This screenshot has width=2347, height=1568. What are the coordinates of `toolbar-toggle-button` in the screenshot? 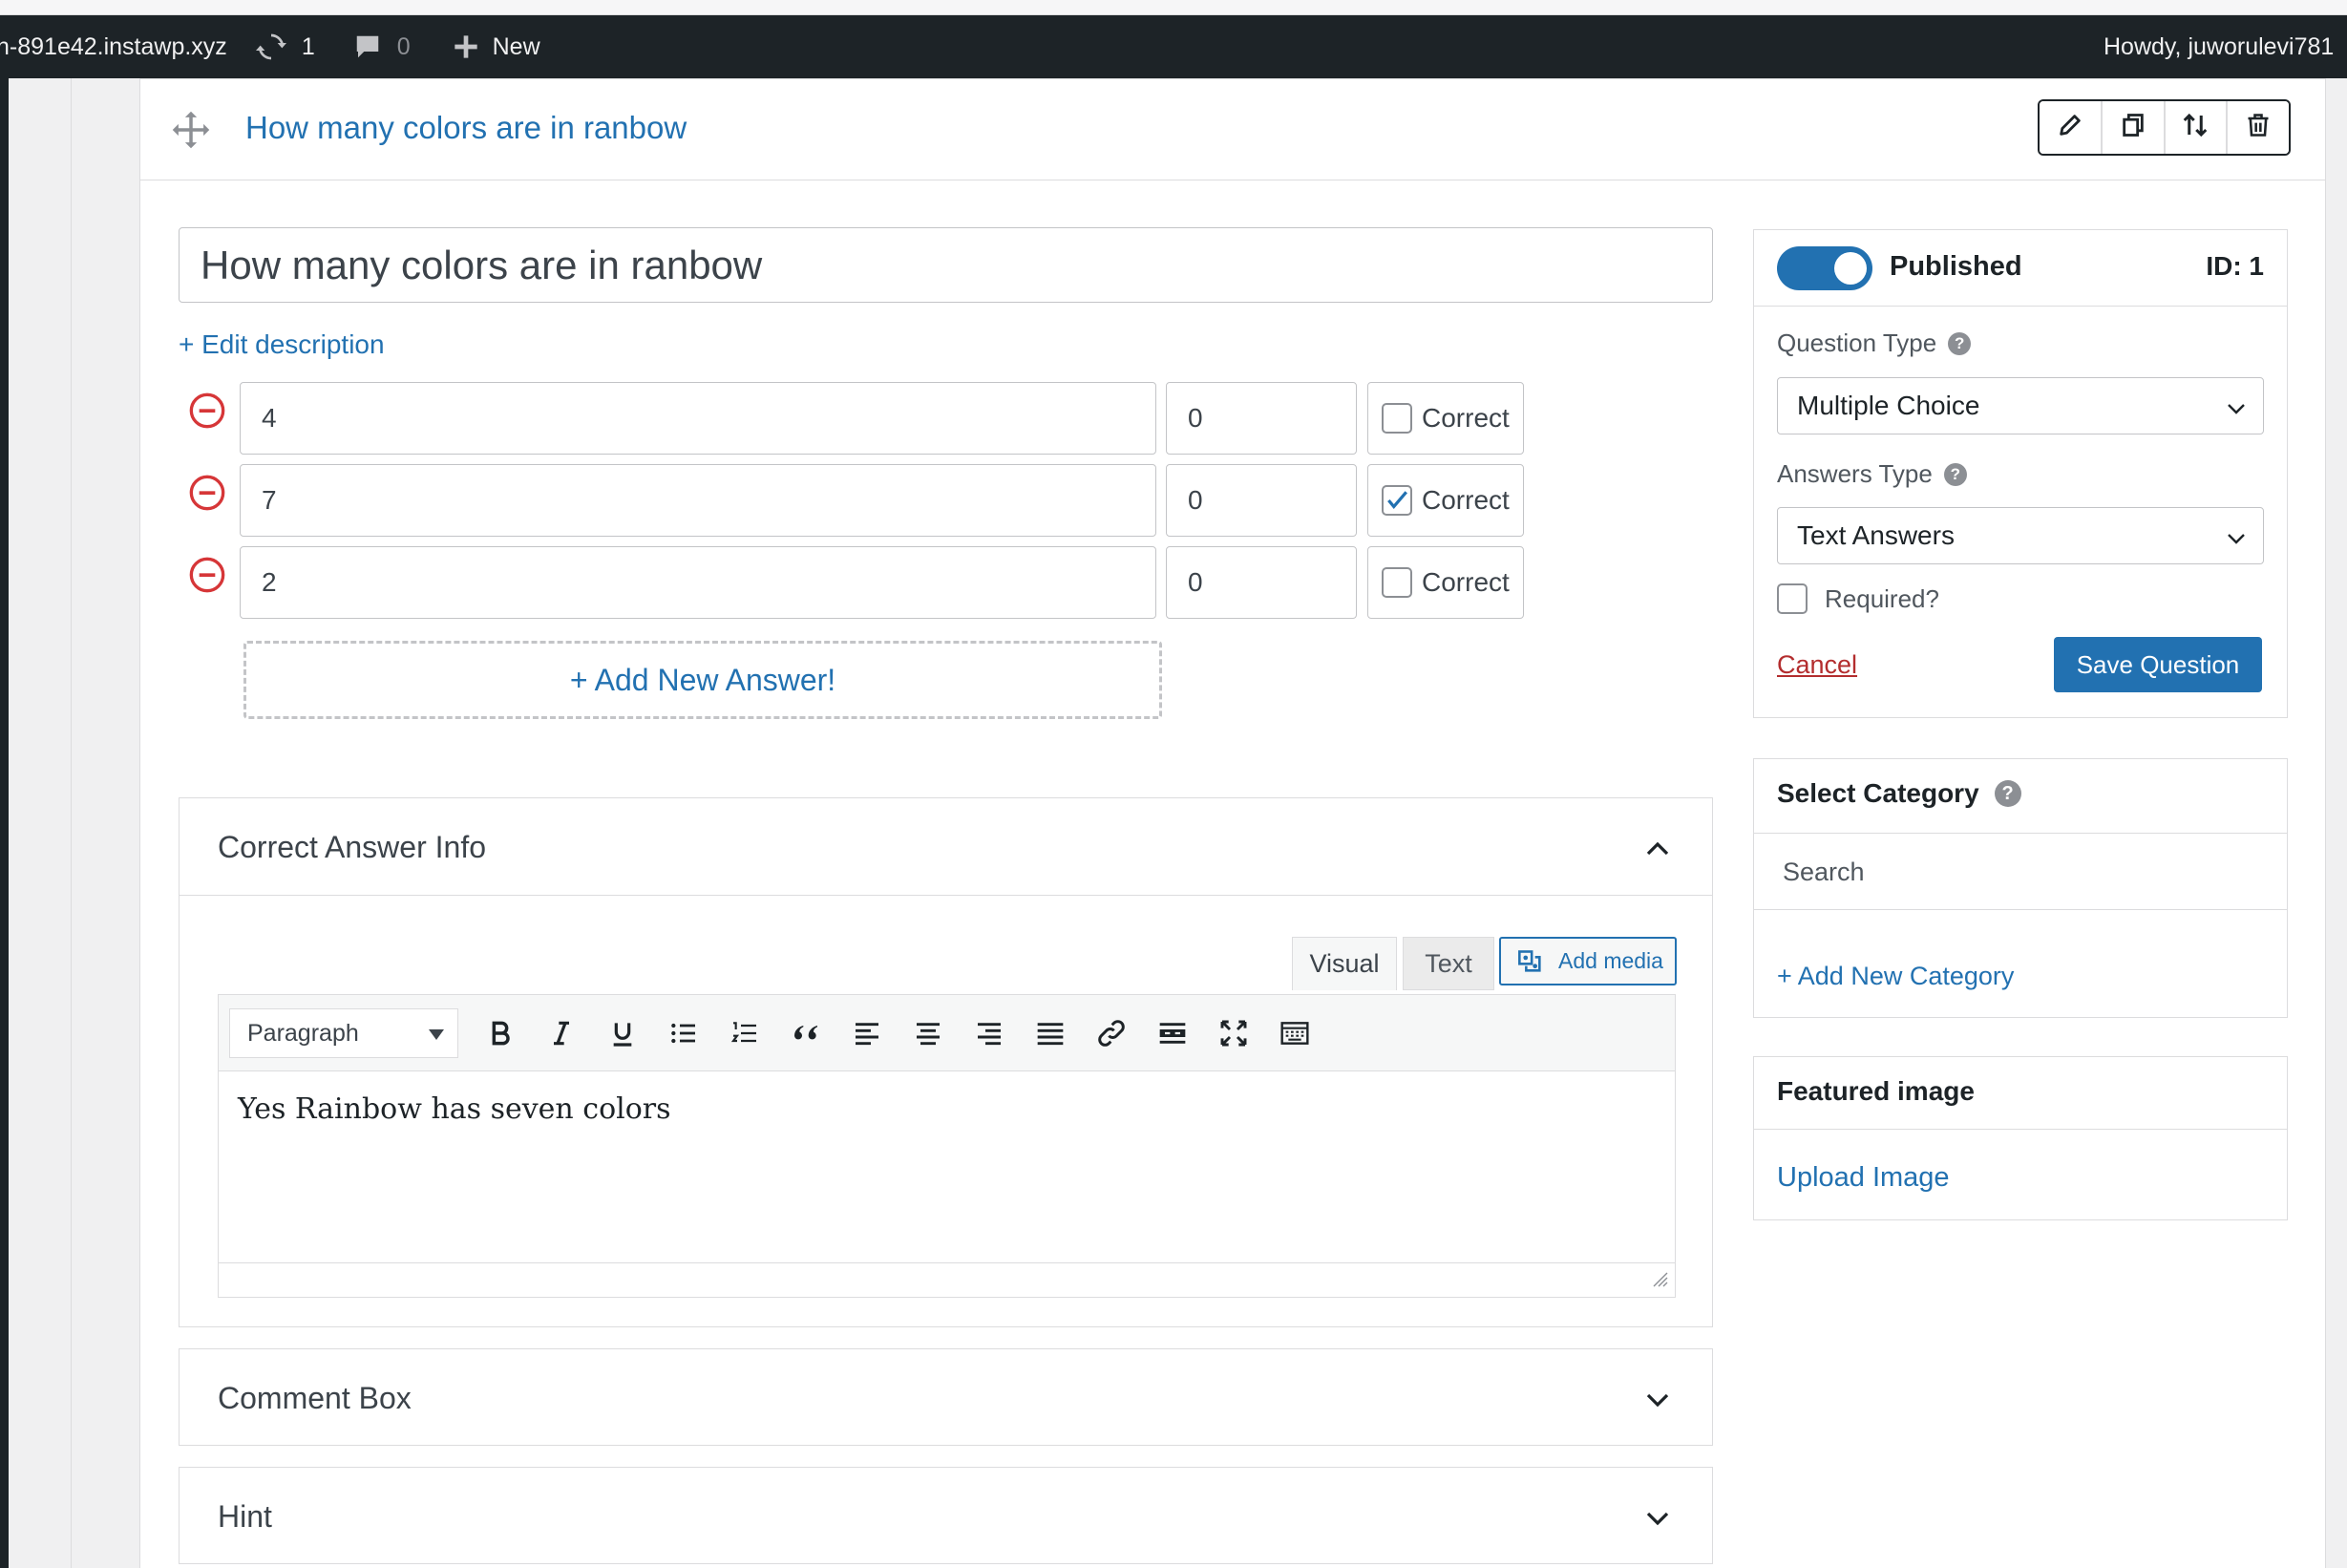 It's located at (1294, 1033).